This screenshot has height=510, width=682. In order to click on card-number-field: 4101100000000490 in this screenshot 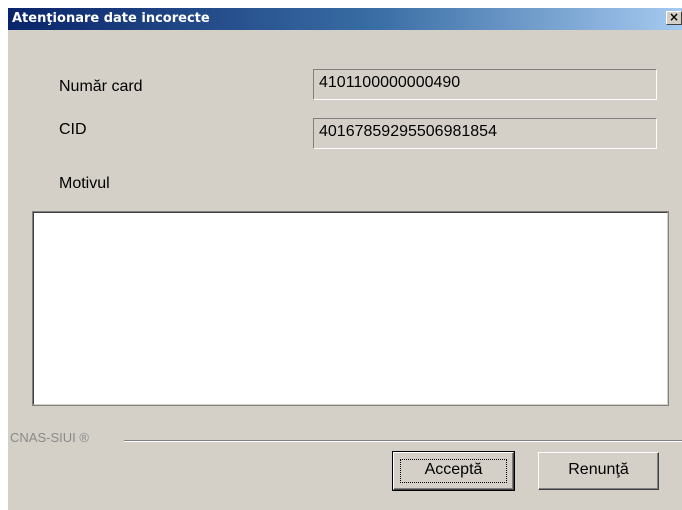, I will do `click(485, 84)`.